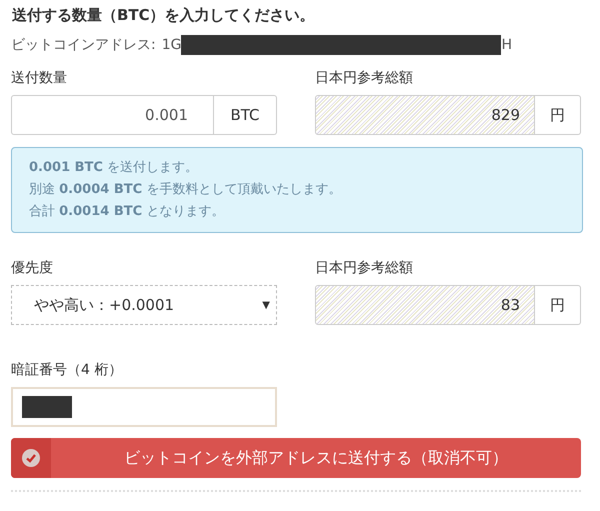  What do you see at coordinates (112, 115) in the screenshot?
I see `amount-field: 0.001` at bounding box center [112, 115].